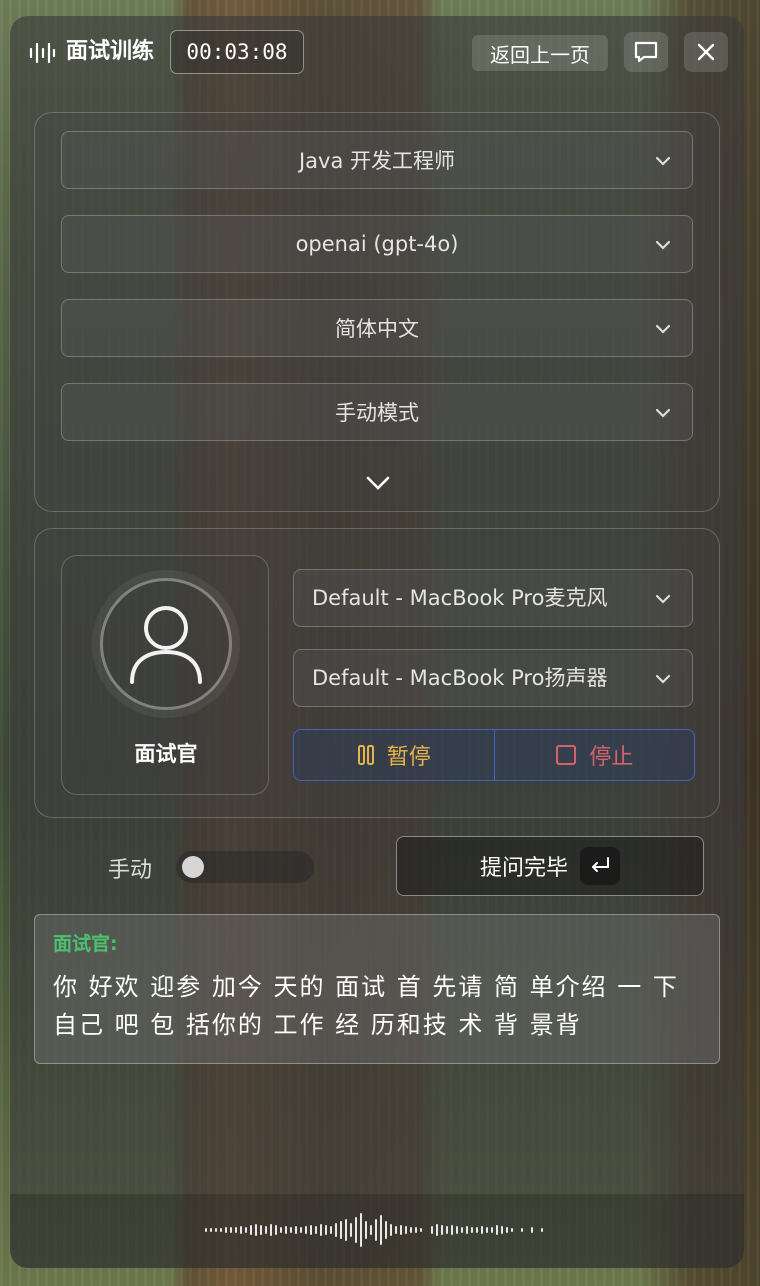 The width and height of the screenshot is (760, 1286). I want to click on model-select: openai (gpt-4o), so click(377, 244).